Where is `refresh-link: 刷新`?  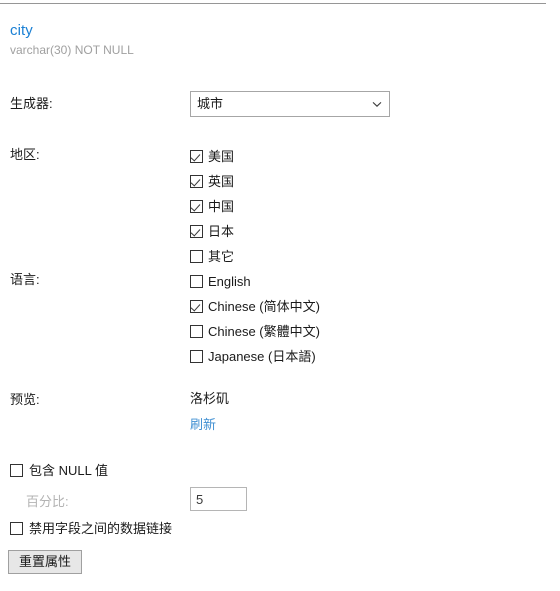
refresh-link: 刷新 is located at coordinates (203, 425).